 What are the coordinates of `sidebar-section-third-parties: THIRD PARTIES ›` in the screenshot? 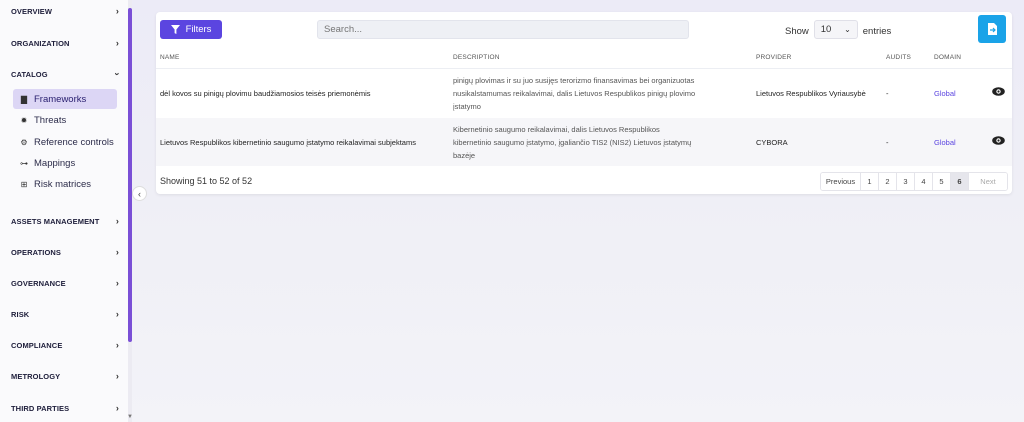 It's located at (65, 408).